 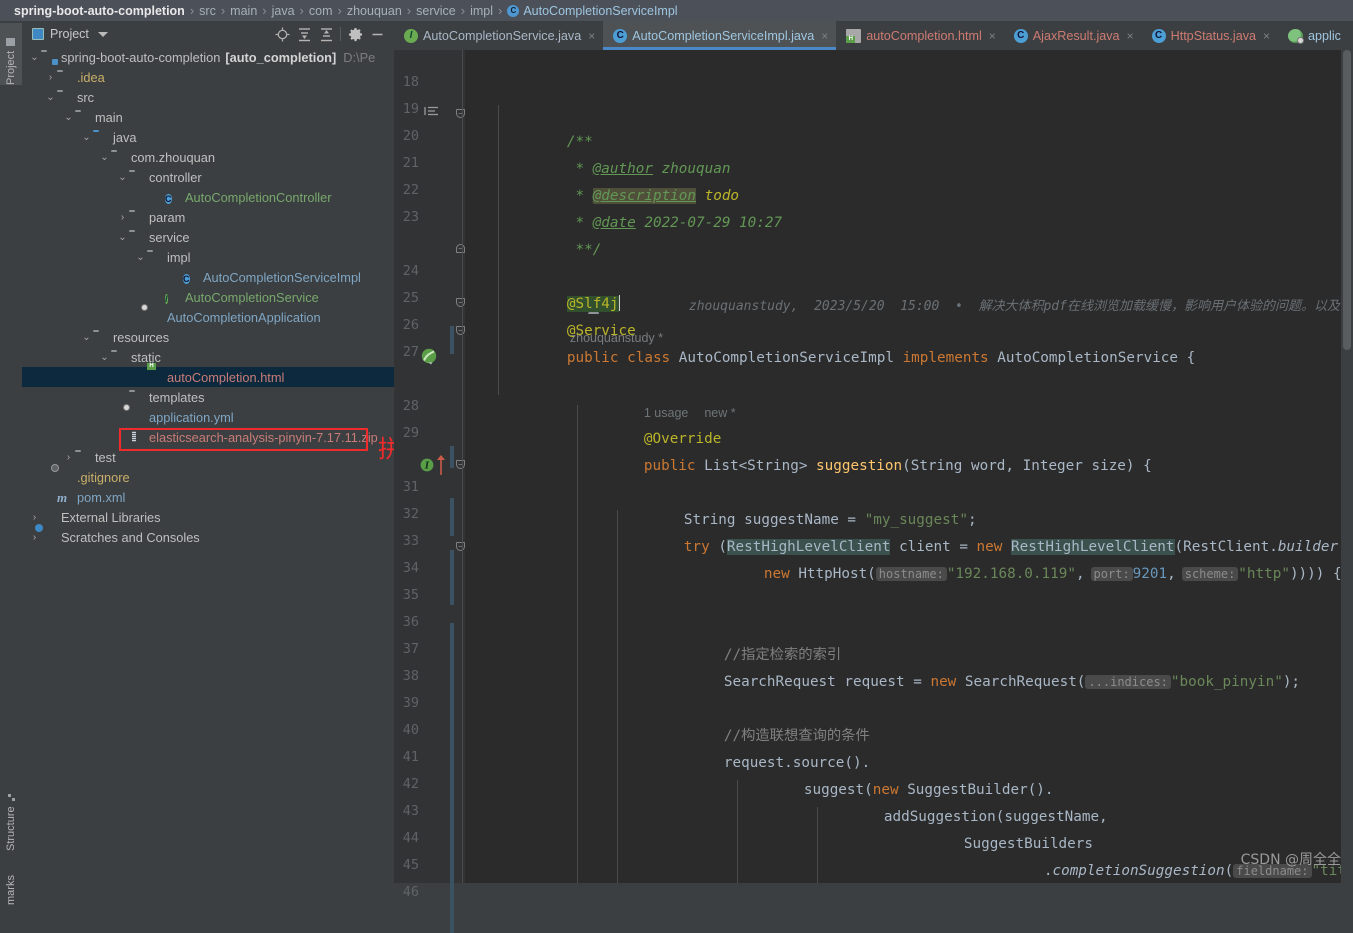 I want to click on expand-all-icon, so click(x=304, y=34).